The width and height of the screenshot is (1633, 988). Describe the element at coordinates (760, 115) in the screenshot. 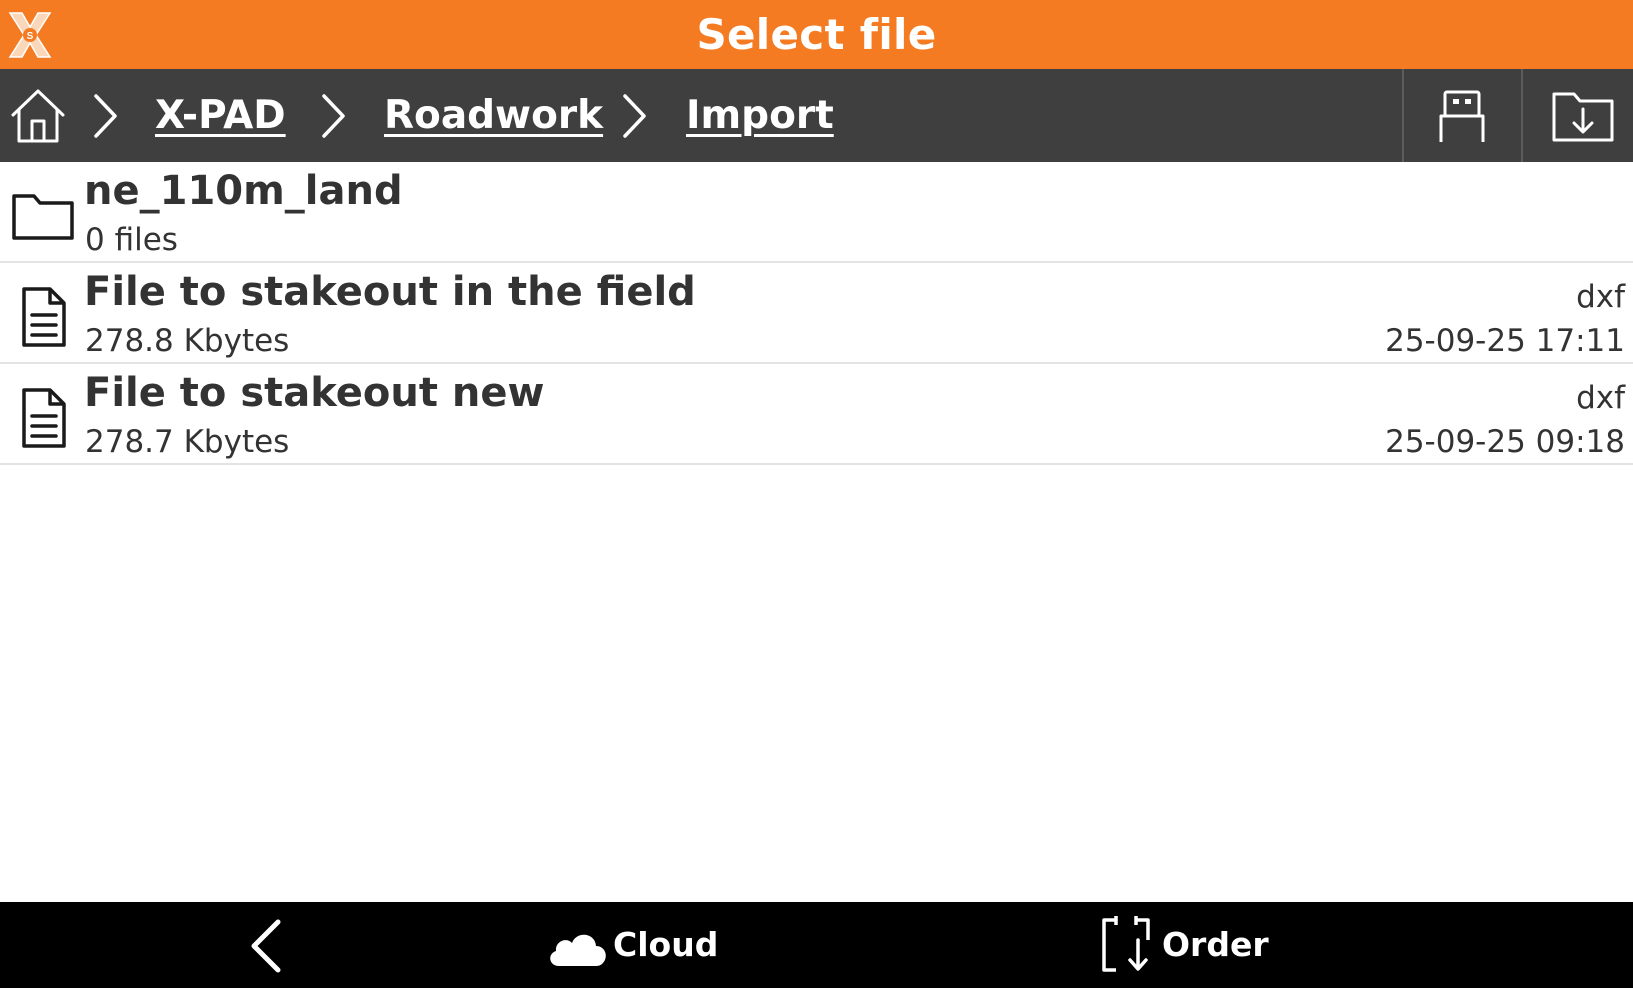

I see `breadcrumb-item-import: Import` at that location.